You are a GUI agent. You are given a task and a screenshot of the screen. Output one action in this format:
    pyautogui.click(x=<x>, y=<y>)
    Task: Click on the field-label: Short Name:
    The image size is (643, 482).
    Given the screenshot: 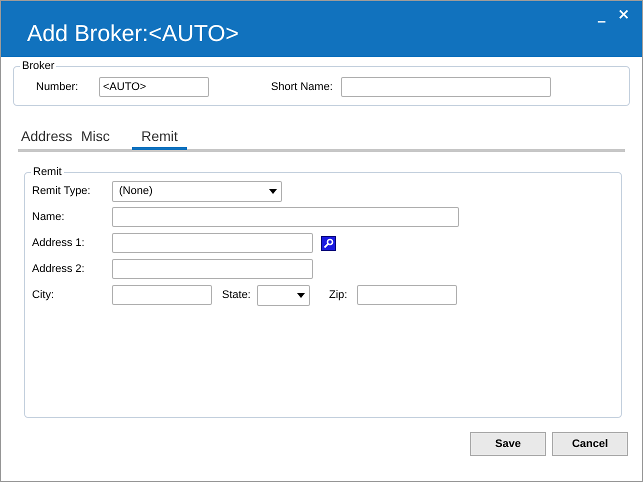 What is the action you would take?
    pyautogui.click(x=302, y=87)
    